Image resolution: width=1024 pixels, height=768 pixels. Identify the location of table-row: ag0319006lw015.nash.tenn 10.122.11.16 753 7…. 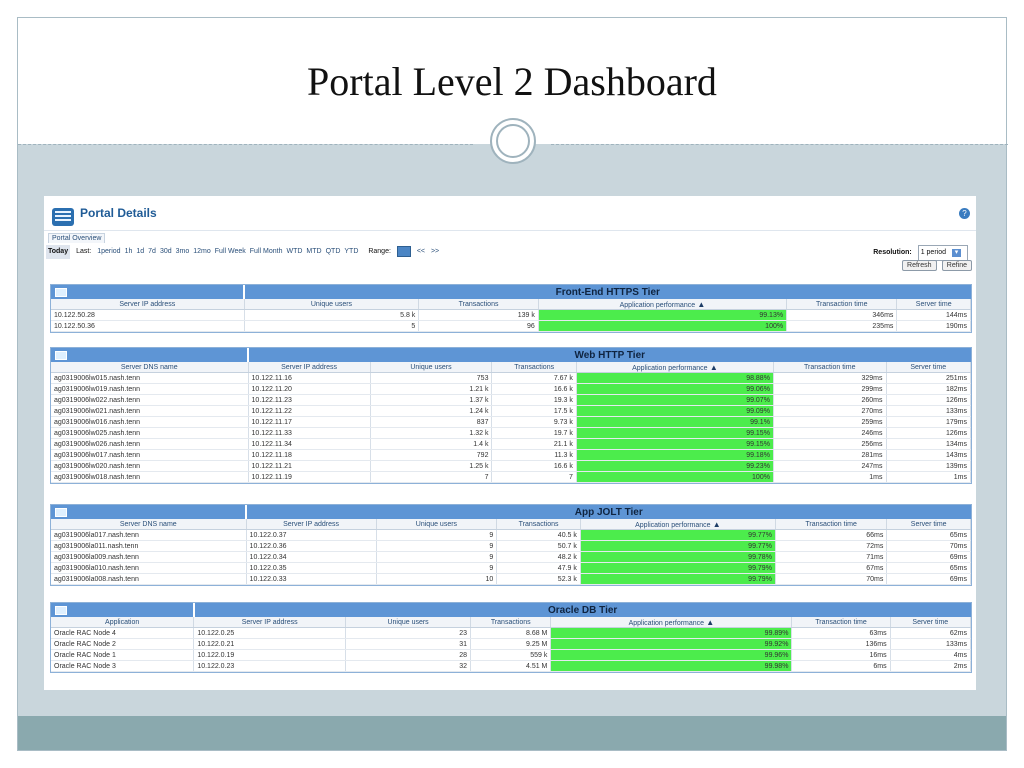
(511, 378).